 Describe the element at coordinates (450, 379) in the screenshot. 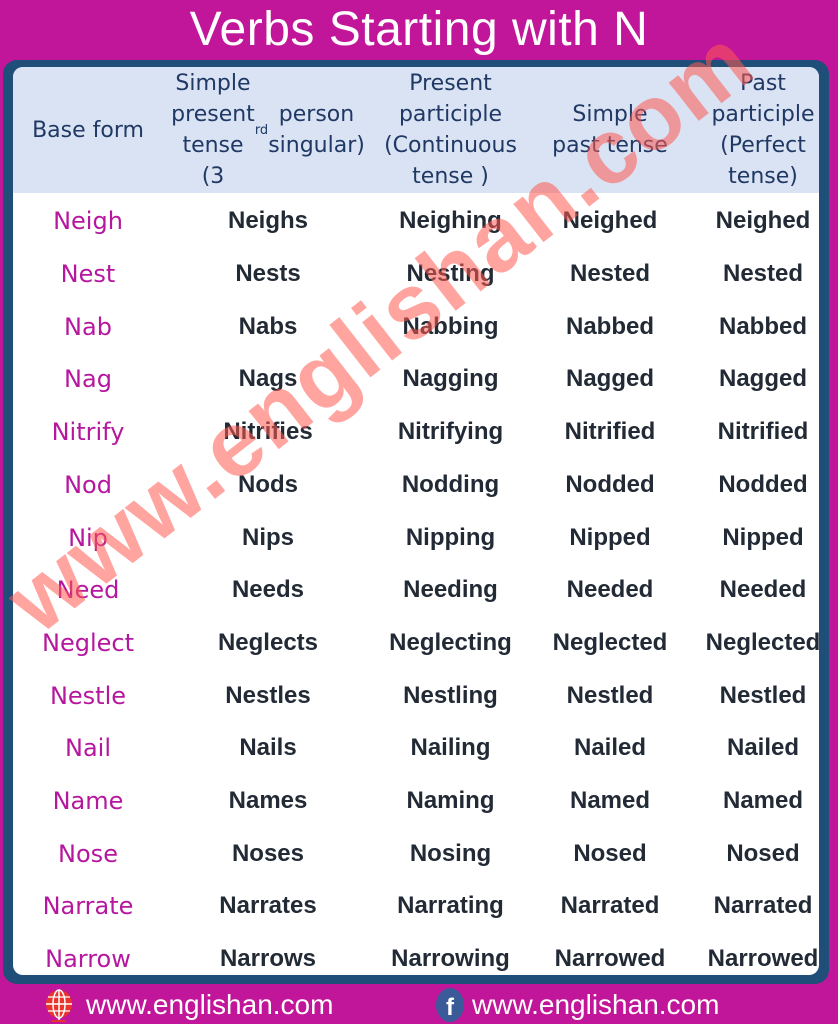

I see `cell-present-participle: Nagging` at that location.